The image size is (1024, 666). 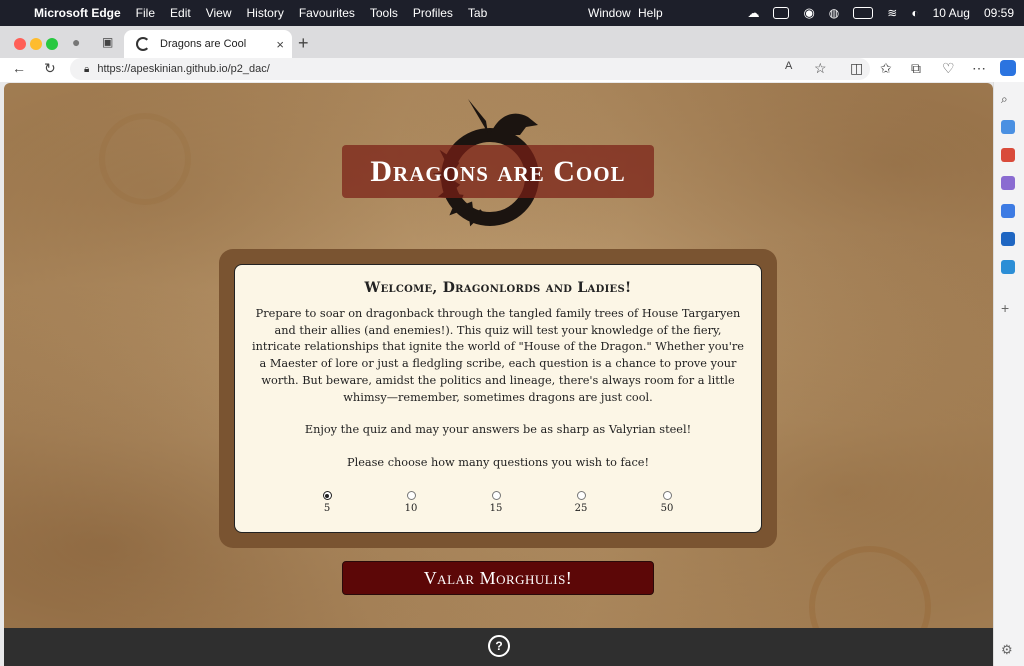 I want to click on more-options-icon: ⋯, so click(x=979, y=68).